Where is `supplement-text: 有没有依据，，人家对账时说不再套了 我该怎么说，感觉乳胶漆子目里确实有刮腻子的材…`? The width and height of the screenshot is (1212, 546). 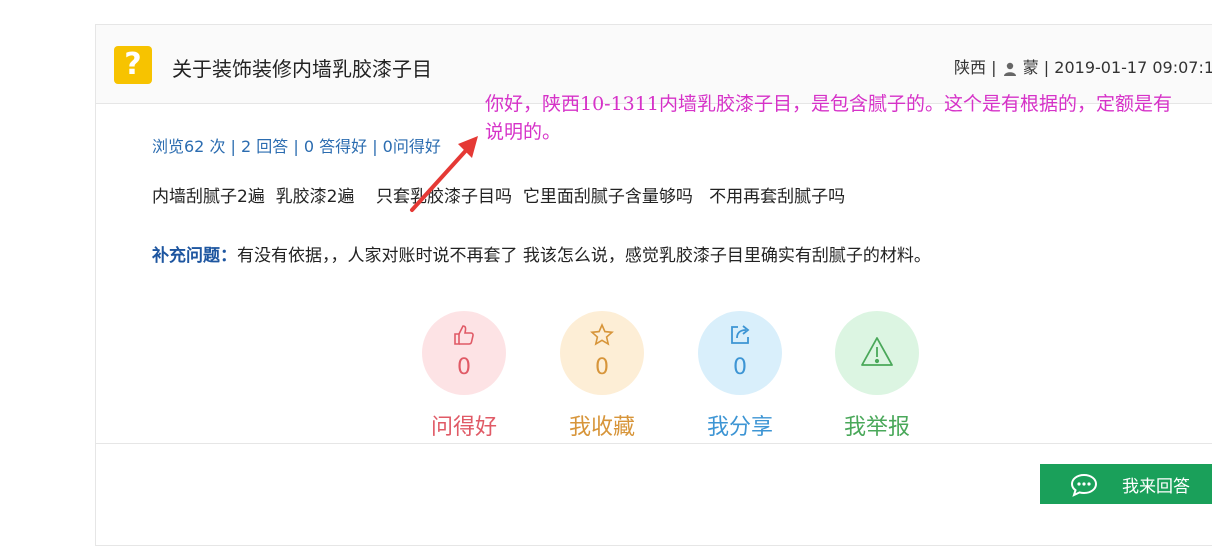
supplement-text: 有没有依据，，人家对账时说不再套了 我该怎么说，感觉乳胶漆子目里确实有刮腻子的材… is located at coordinates (584, 256).